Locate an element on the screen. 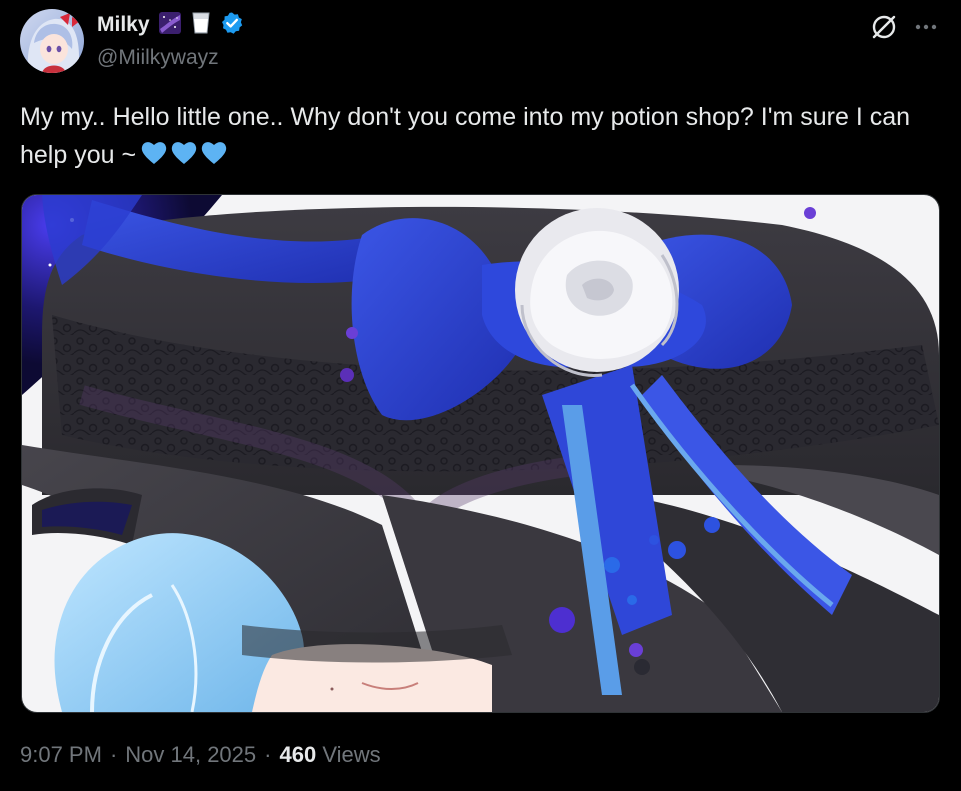  views-label: Views is located at coordinates (351, 754).